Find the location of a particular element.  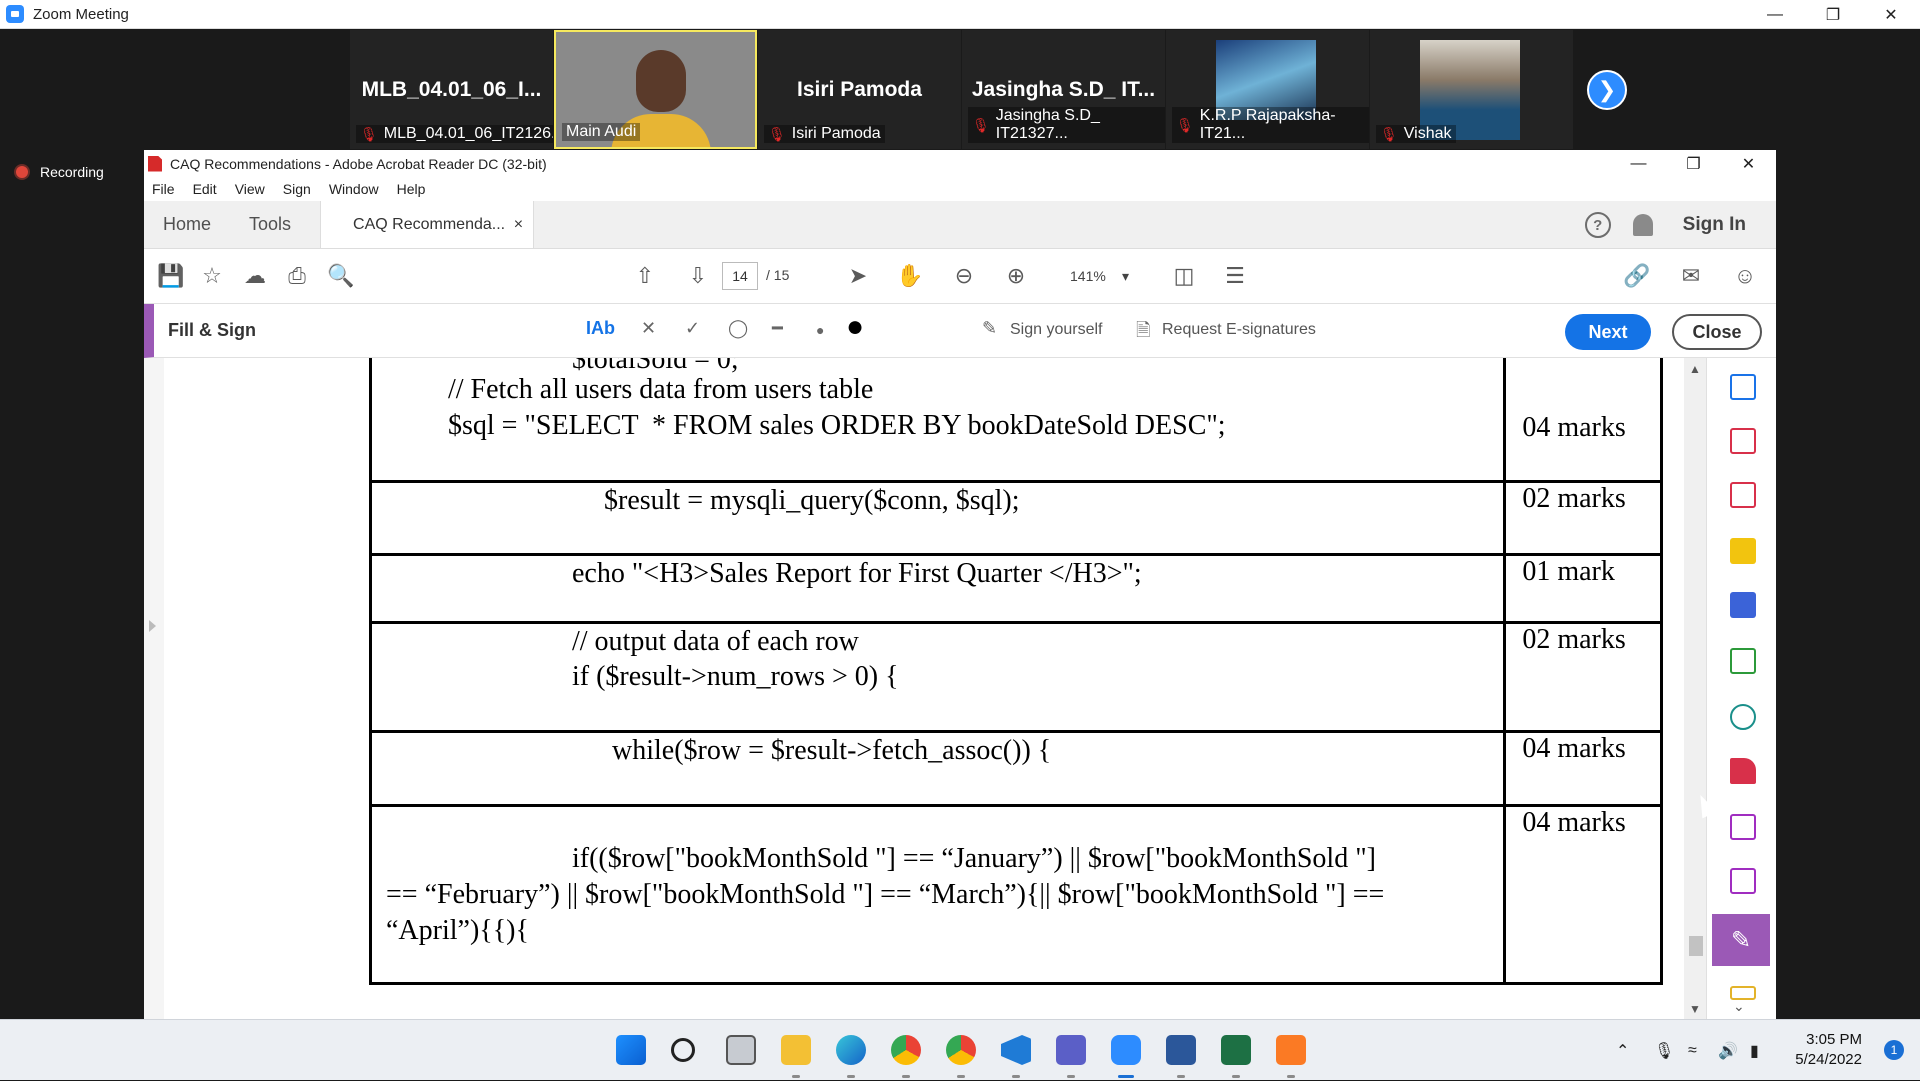

system-clock: 3:05 PM 5/24/2022 is located at coordinates (1828, 1050).